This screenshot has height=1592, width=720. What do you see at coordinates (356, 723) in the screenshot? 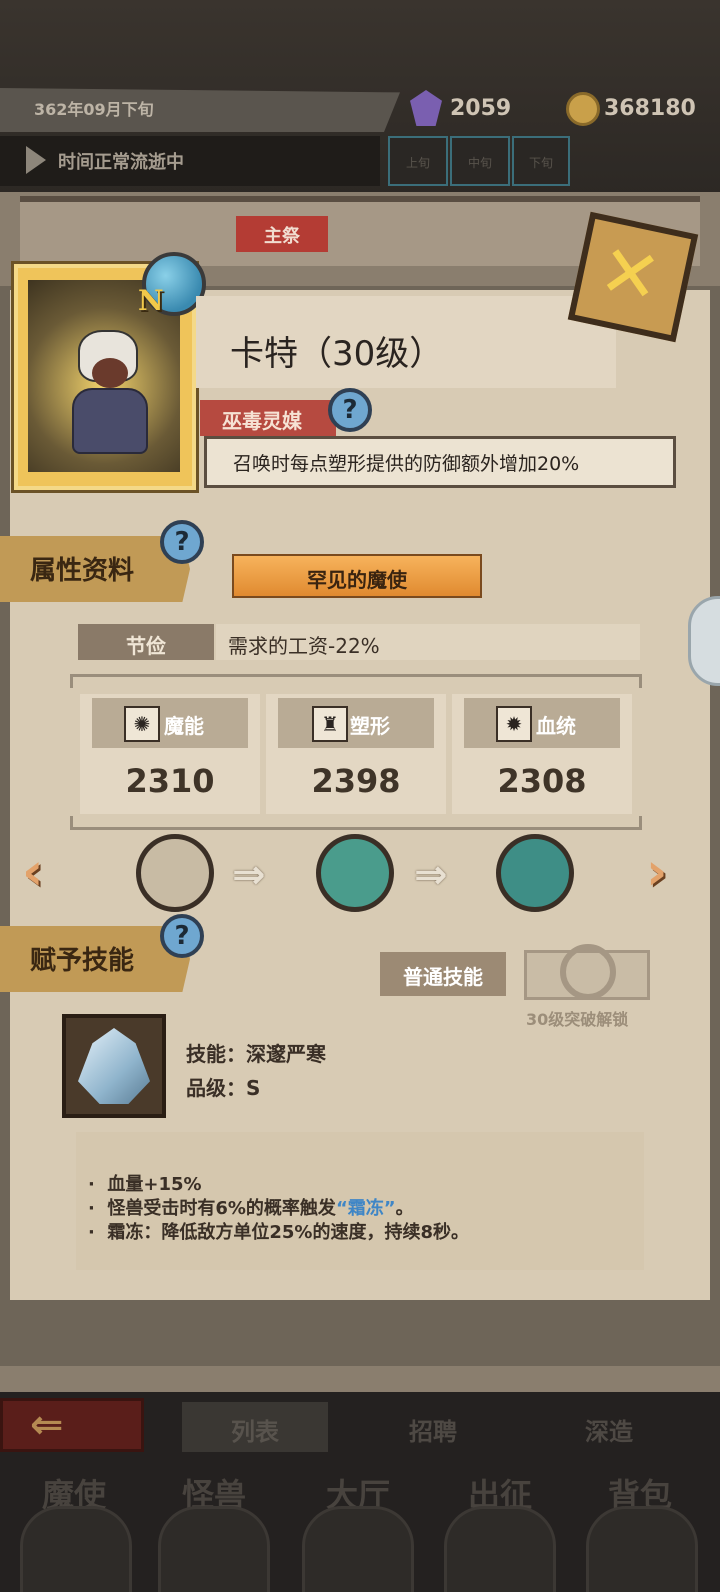
I see `stat-label-shaping: 塑形` at bounding box center [356, 723].